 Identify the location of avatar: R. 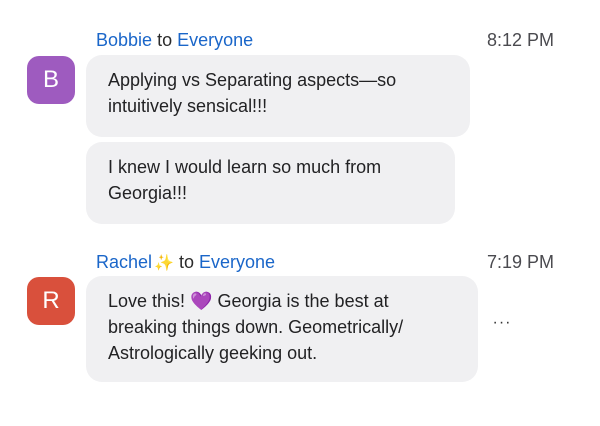
(51, 301).